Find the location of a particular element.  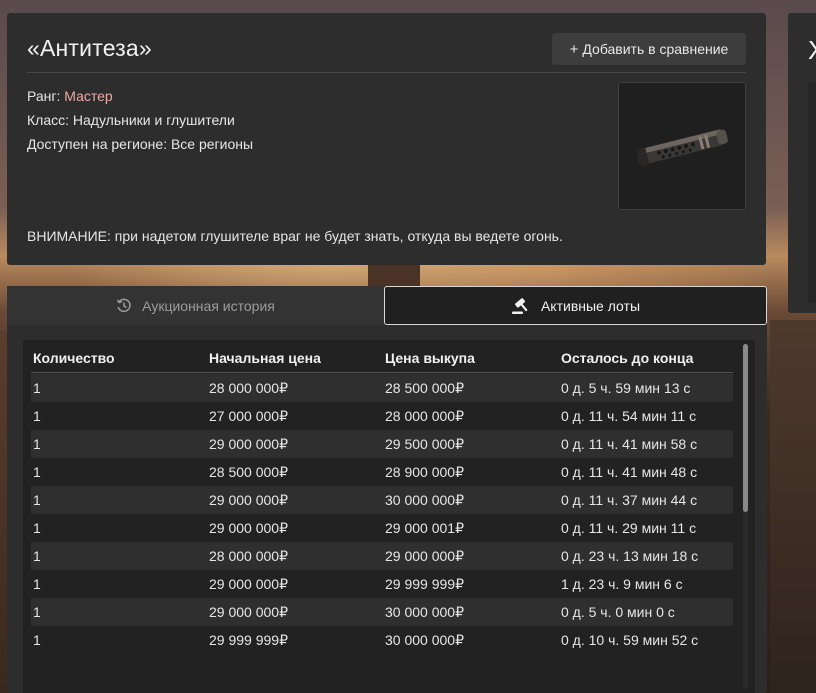

item-class: Класс: Надульники и глушители is located at coordinates (131, 120).